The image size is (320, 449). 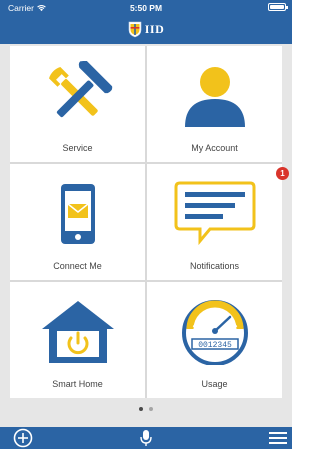 What do you see at coordinates (77, 384) in the screenshot?
I see `tile-label: Smart Home` at bounding box center [77, 384].